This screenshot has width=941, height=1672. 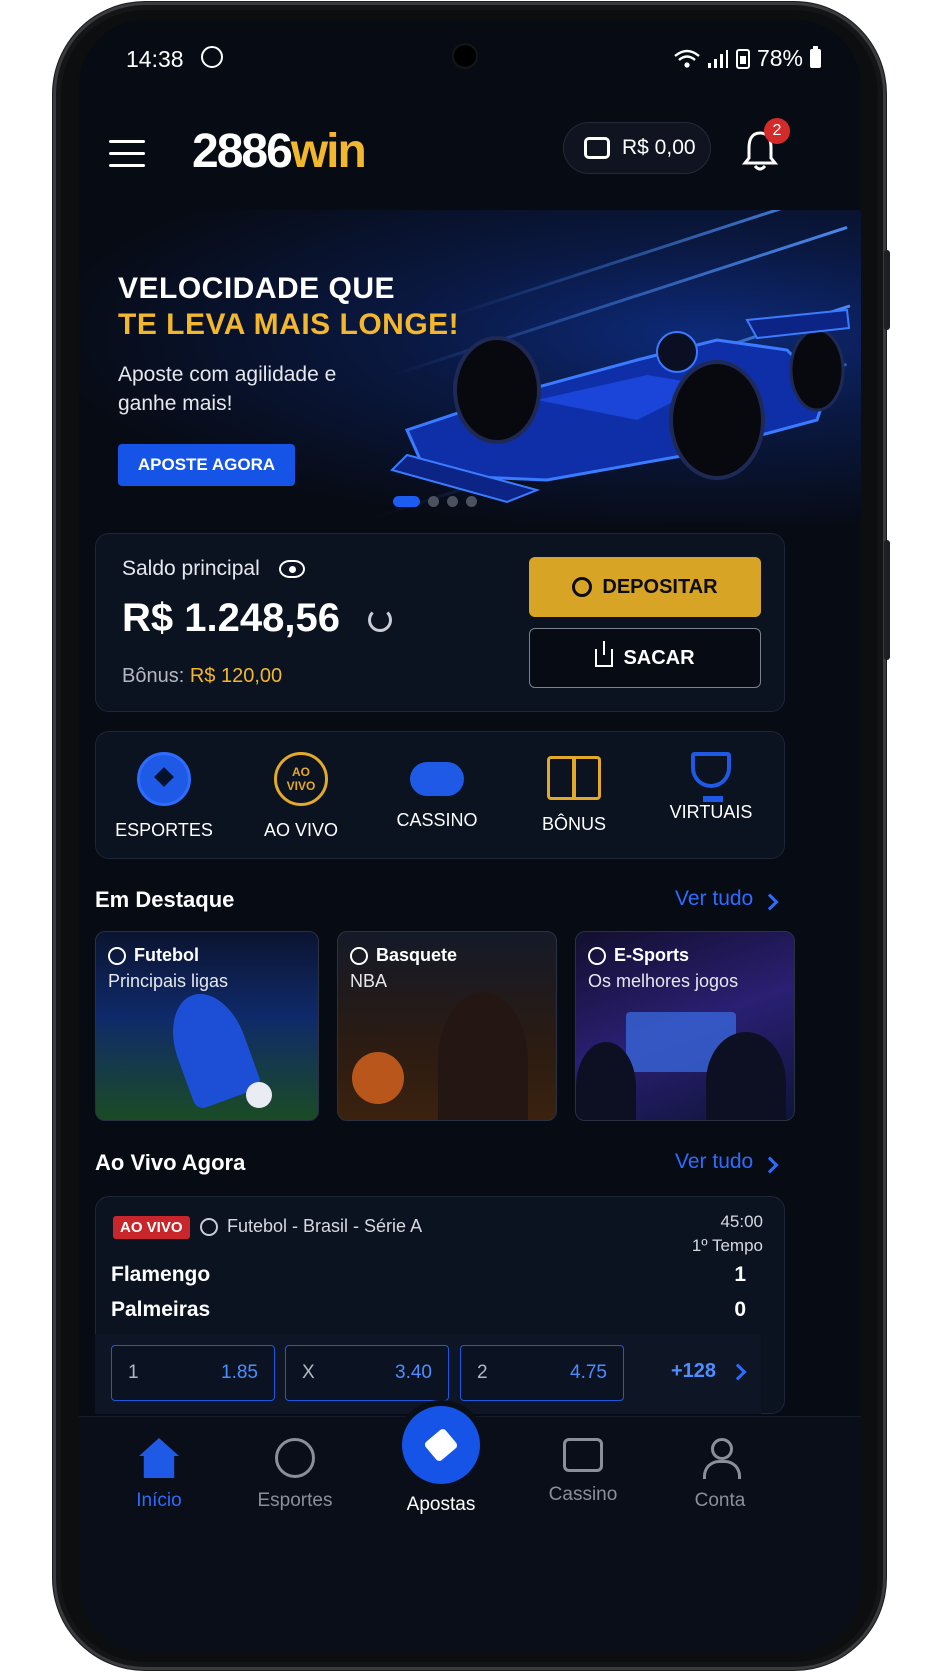 What do you see at coordinates (292, 569) in the screenshot?
I see `eye-icon` at bounding box center [292, 569].